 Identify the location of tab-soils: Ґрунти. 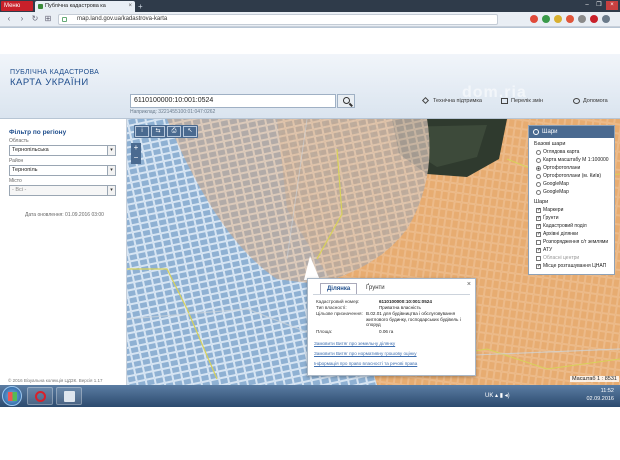
(375, 288).